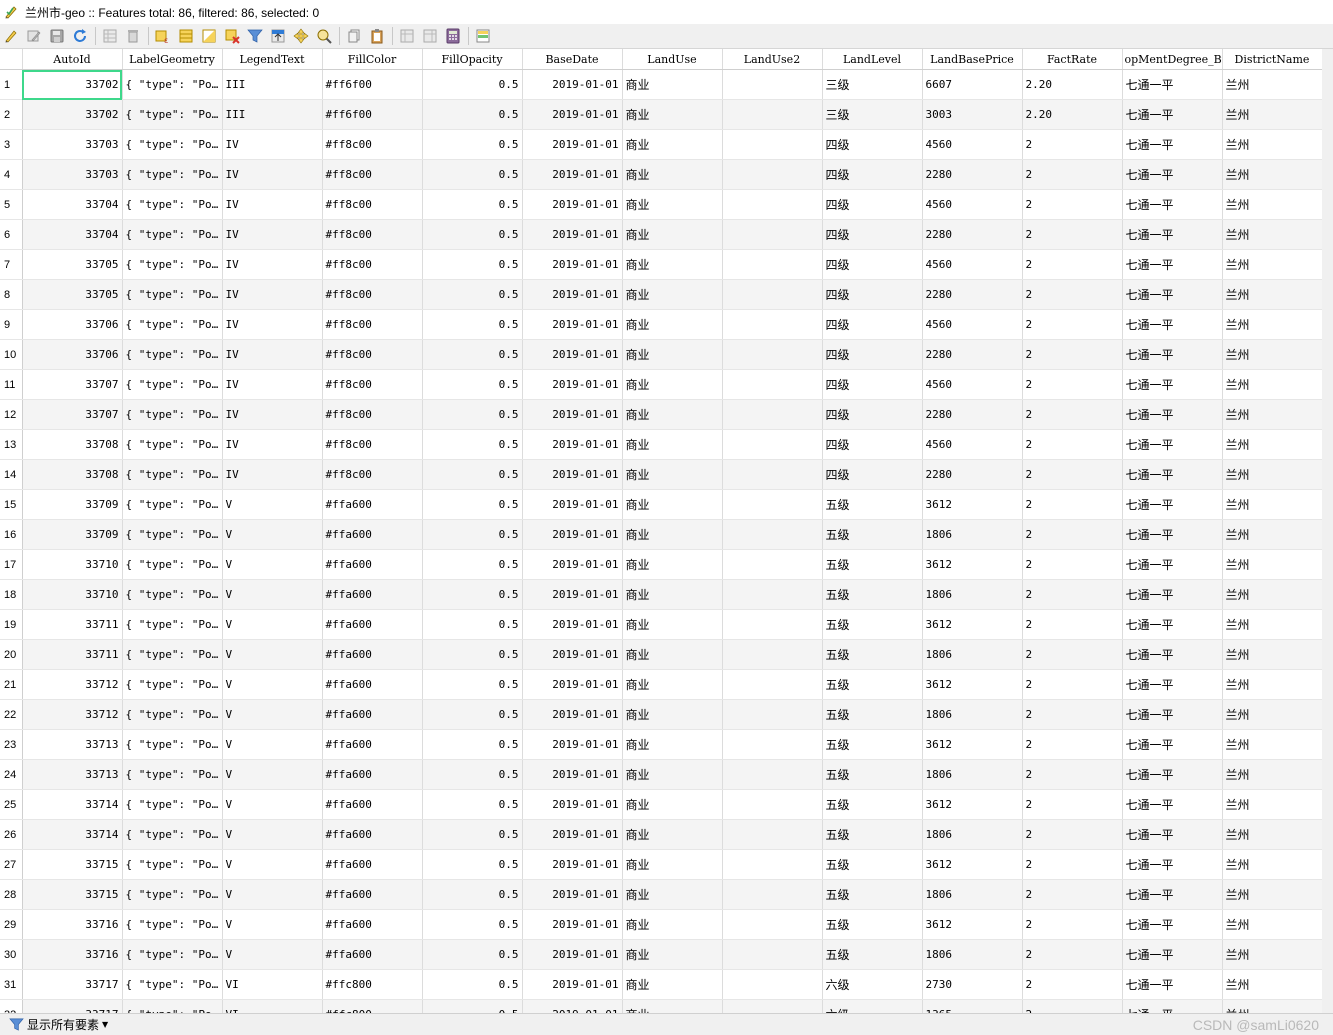 Image resolution: width=1333 pixels, height=1035 pixels. Describe the element at coordinates (11, 444) in the screenshot. I see `row-number: 13` at that location.